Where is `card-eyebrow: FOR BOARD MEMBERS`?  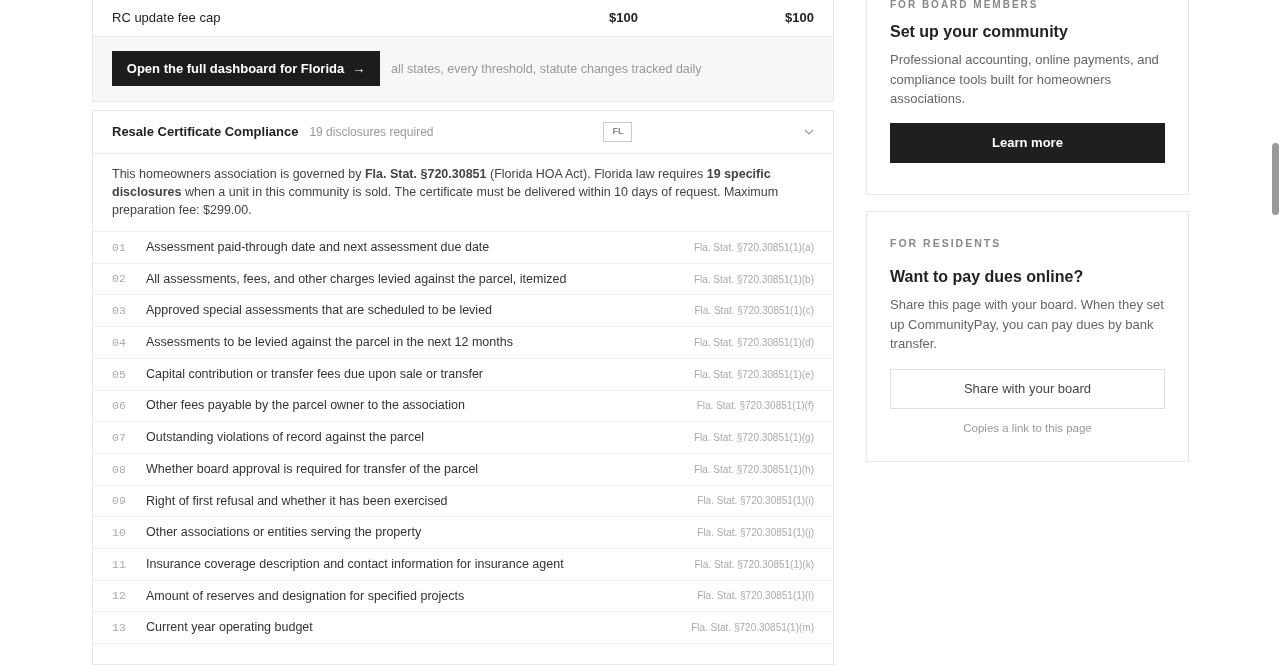
card-eyebrow: FOR BOARD MEMBERS is located at coordinates (965, 5).